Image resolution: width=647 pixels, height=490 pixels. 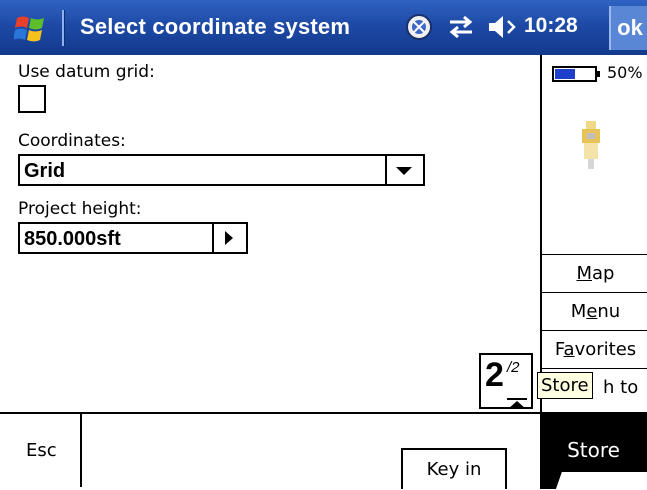 What do you see at coordinates (506, 381) in the screenshot?
I see `page-indicator: 2 /2` at bounding box center [506, 381].